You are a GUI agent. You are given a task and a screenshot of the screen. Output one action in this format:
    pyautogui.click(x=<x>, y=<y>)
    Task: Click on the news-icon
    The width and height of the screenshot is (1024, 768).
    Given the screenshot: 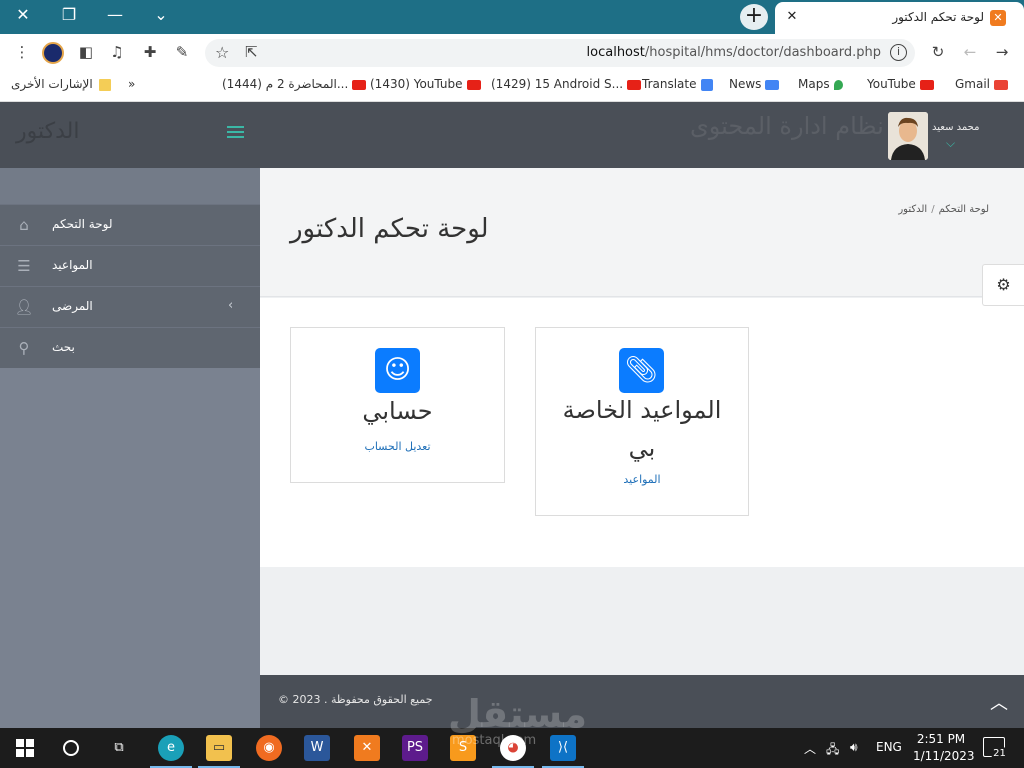 What is the action you would take?
    pyautogui.click(x=772, y=84)
    